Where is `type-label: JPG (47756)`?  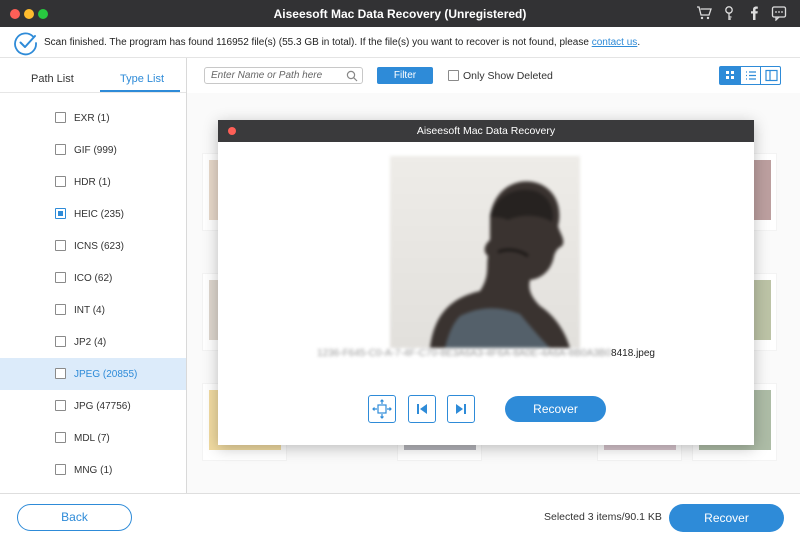
type-label: JPG (47756) is located at coordinates (102, 406).